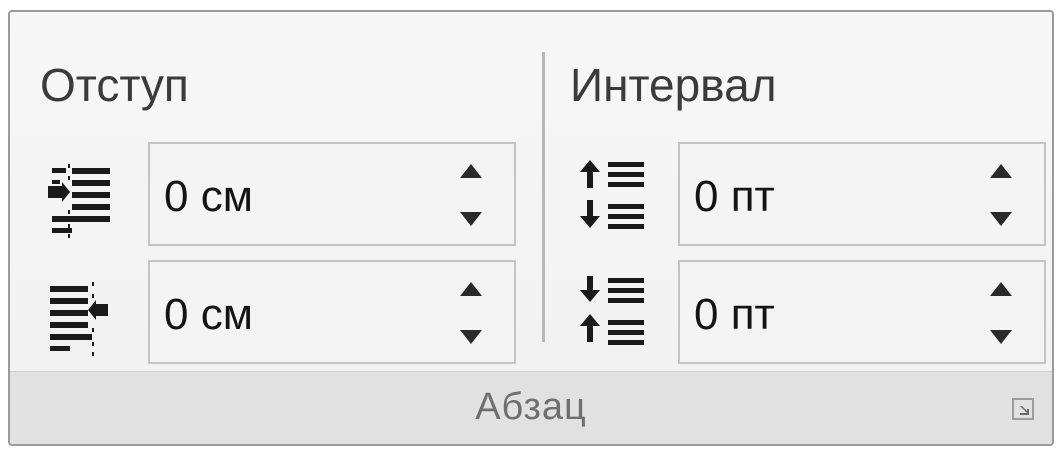  I want to click on dialog-launcher-icon, so click(1023, 409).